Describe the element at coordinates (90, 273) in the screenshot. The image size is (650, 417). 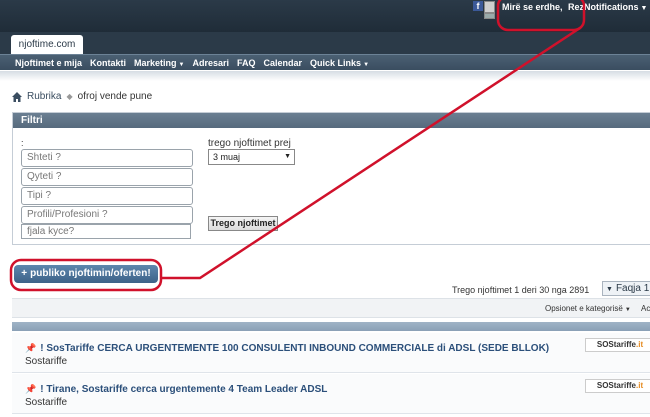
I see `publish-button-label: publiko njoftimin/oferten!` at that location.